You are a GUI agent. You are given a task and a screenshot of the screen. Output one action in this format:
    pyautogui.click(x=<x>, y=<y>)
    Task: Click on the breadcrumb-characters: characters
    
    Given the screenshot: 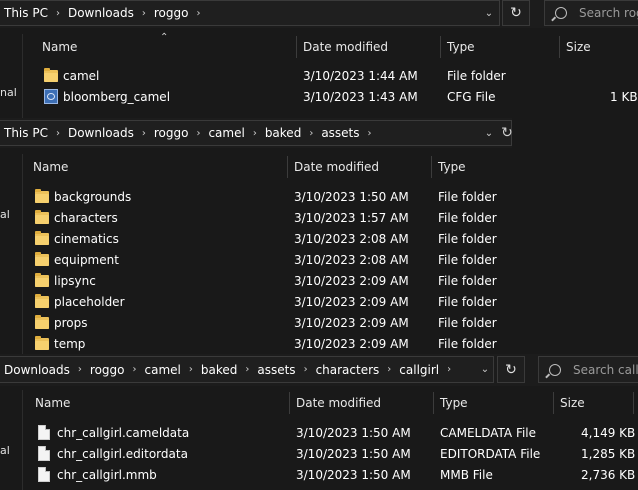 What is the action you would take?
    pyautogui.click(x=348, y=370)
    